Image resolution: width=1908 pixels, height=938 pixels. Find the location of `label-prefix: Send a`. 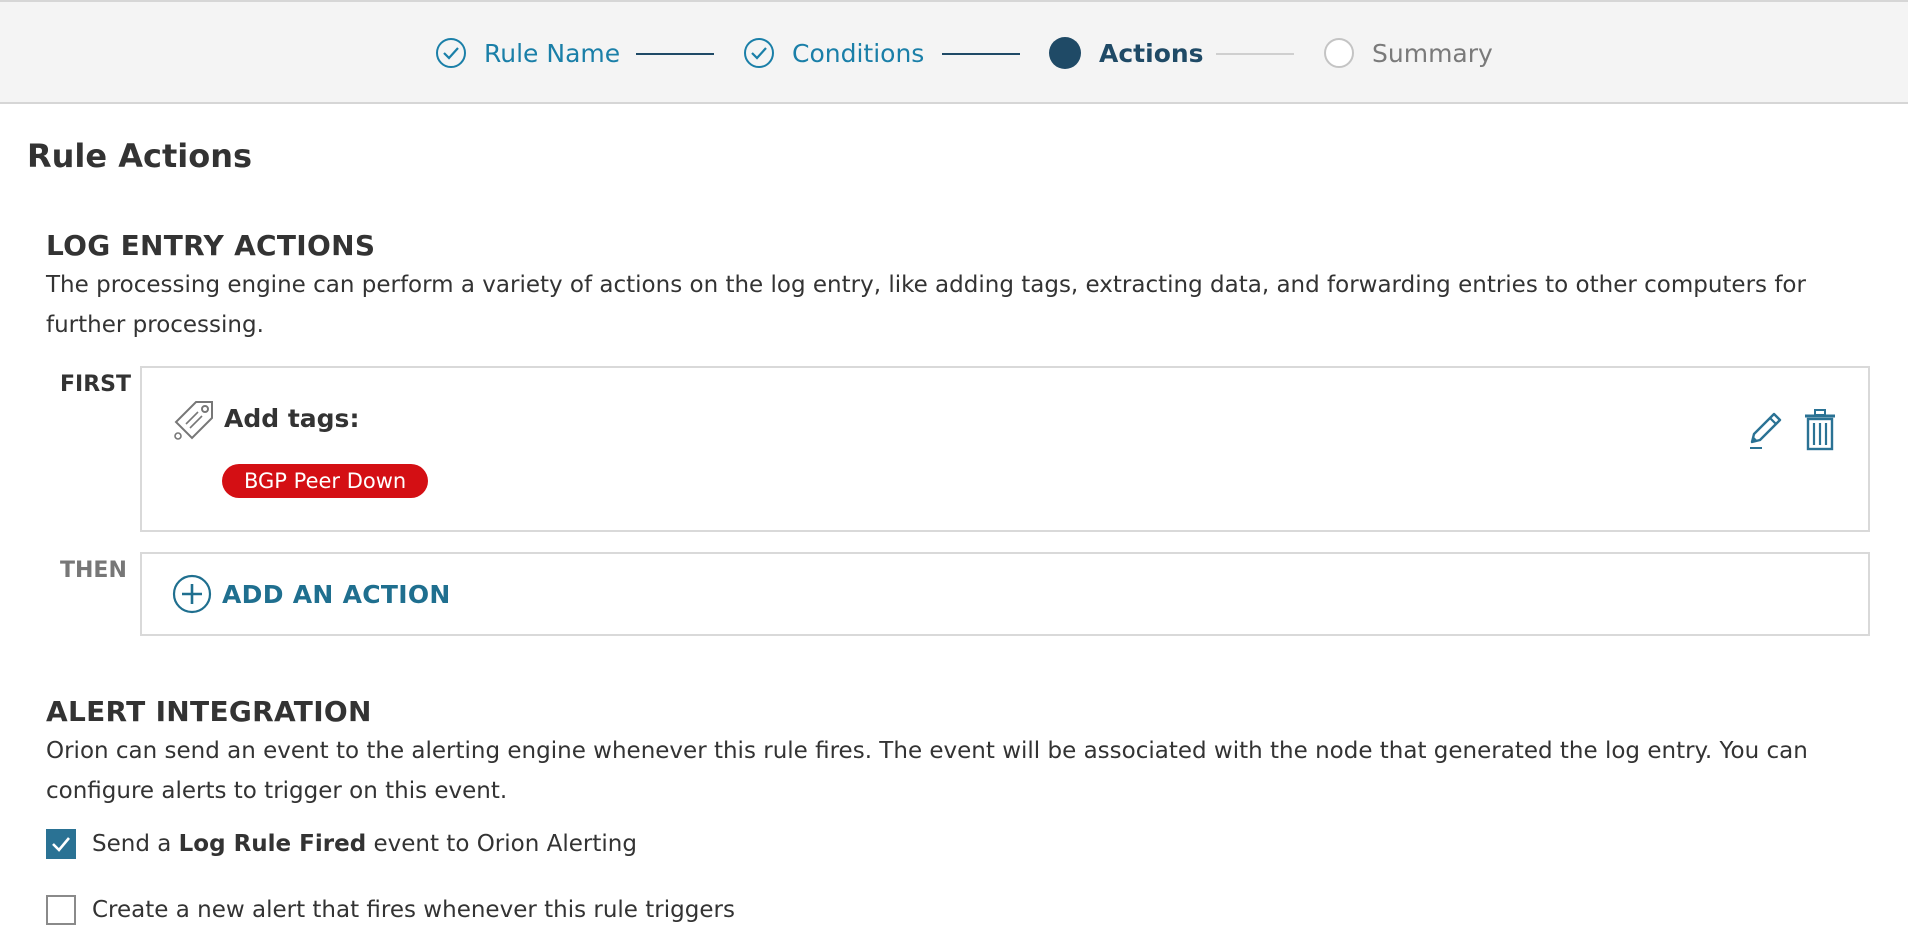

label-prefix: Send a is located at coordinates (135, 844).